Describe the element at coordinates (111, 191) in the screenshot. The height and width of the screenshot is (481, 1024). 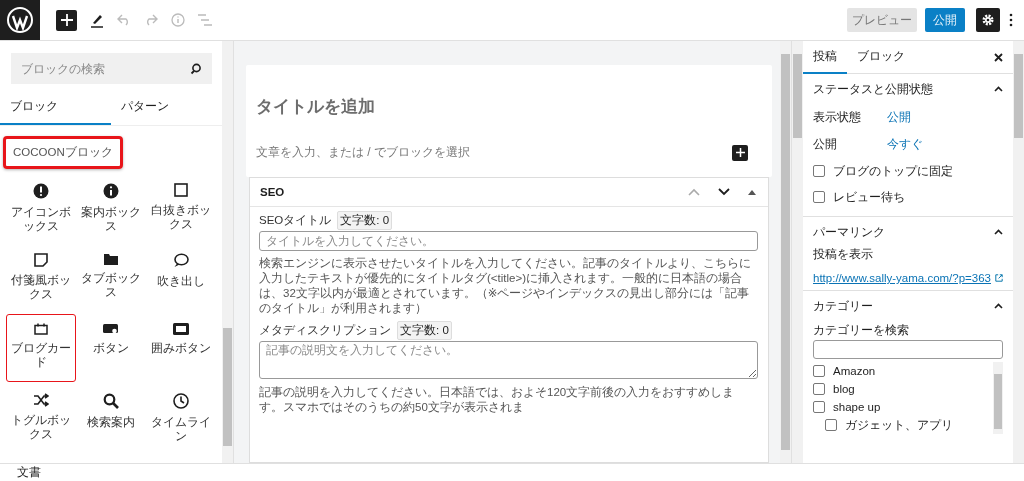
I see `info-icon` at that location.